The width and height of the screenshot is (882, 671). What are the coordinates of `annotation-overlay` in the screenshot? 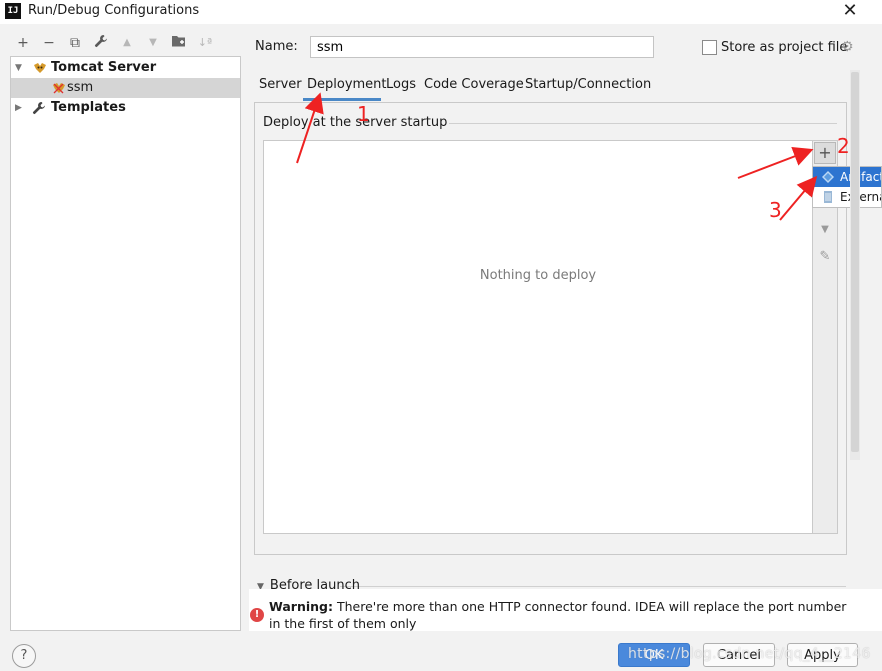 It's located at (557, 156).